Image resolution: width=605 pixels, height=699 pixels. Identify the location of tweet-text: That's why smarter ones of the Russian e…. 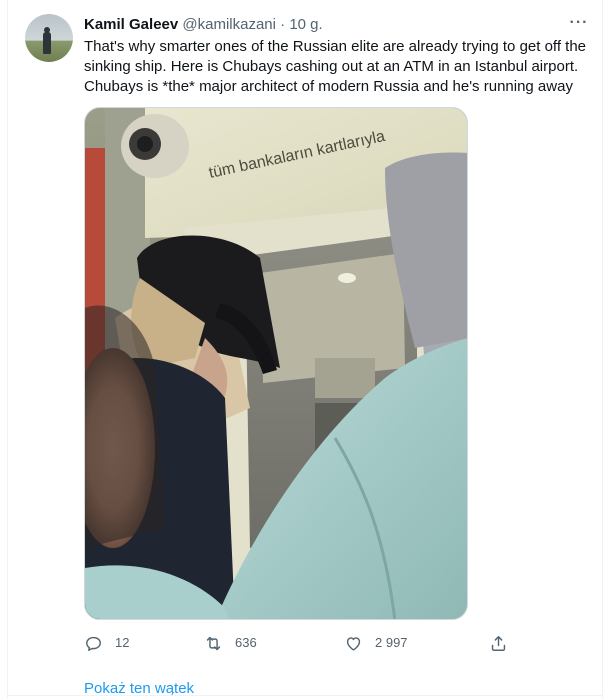
(339, 67).